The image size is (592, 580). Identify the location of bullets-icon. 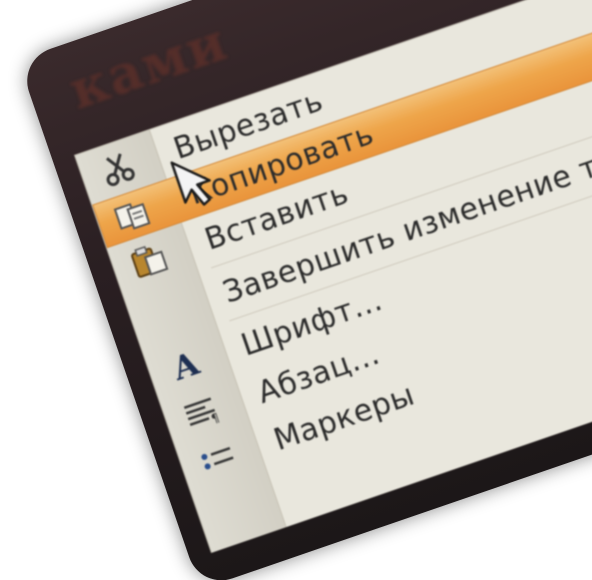
(218, 460).